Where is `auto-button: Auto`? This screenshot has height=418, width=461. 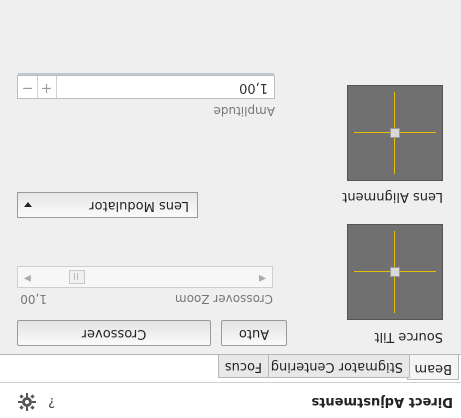 auto-button: Auto is located at coordinates (254, 333).